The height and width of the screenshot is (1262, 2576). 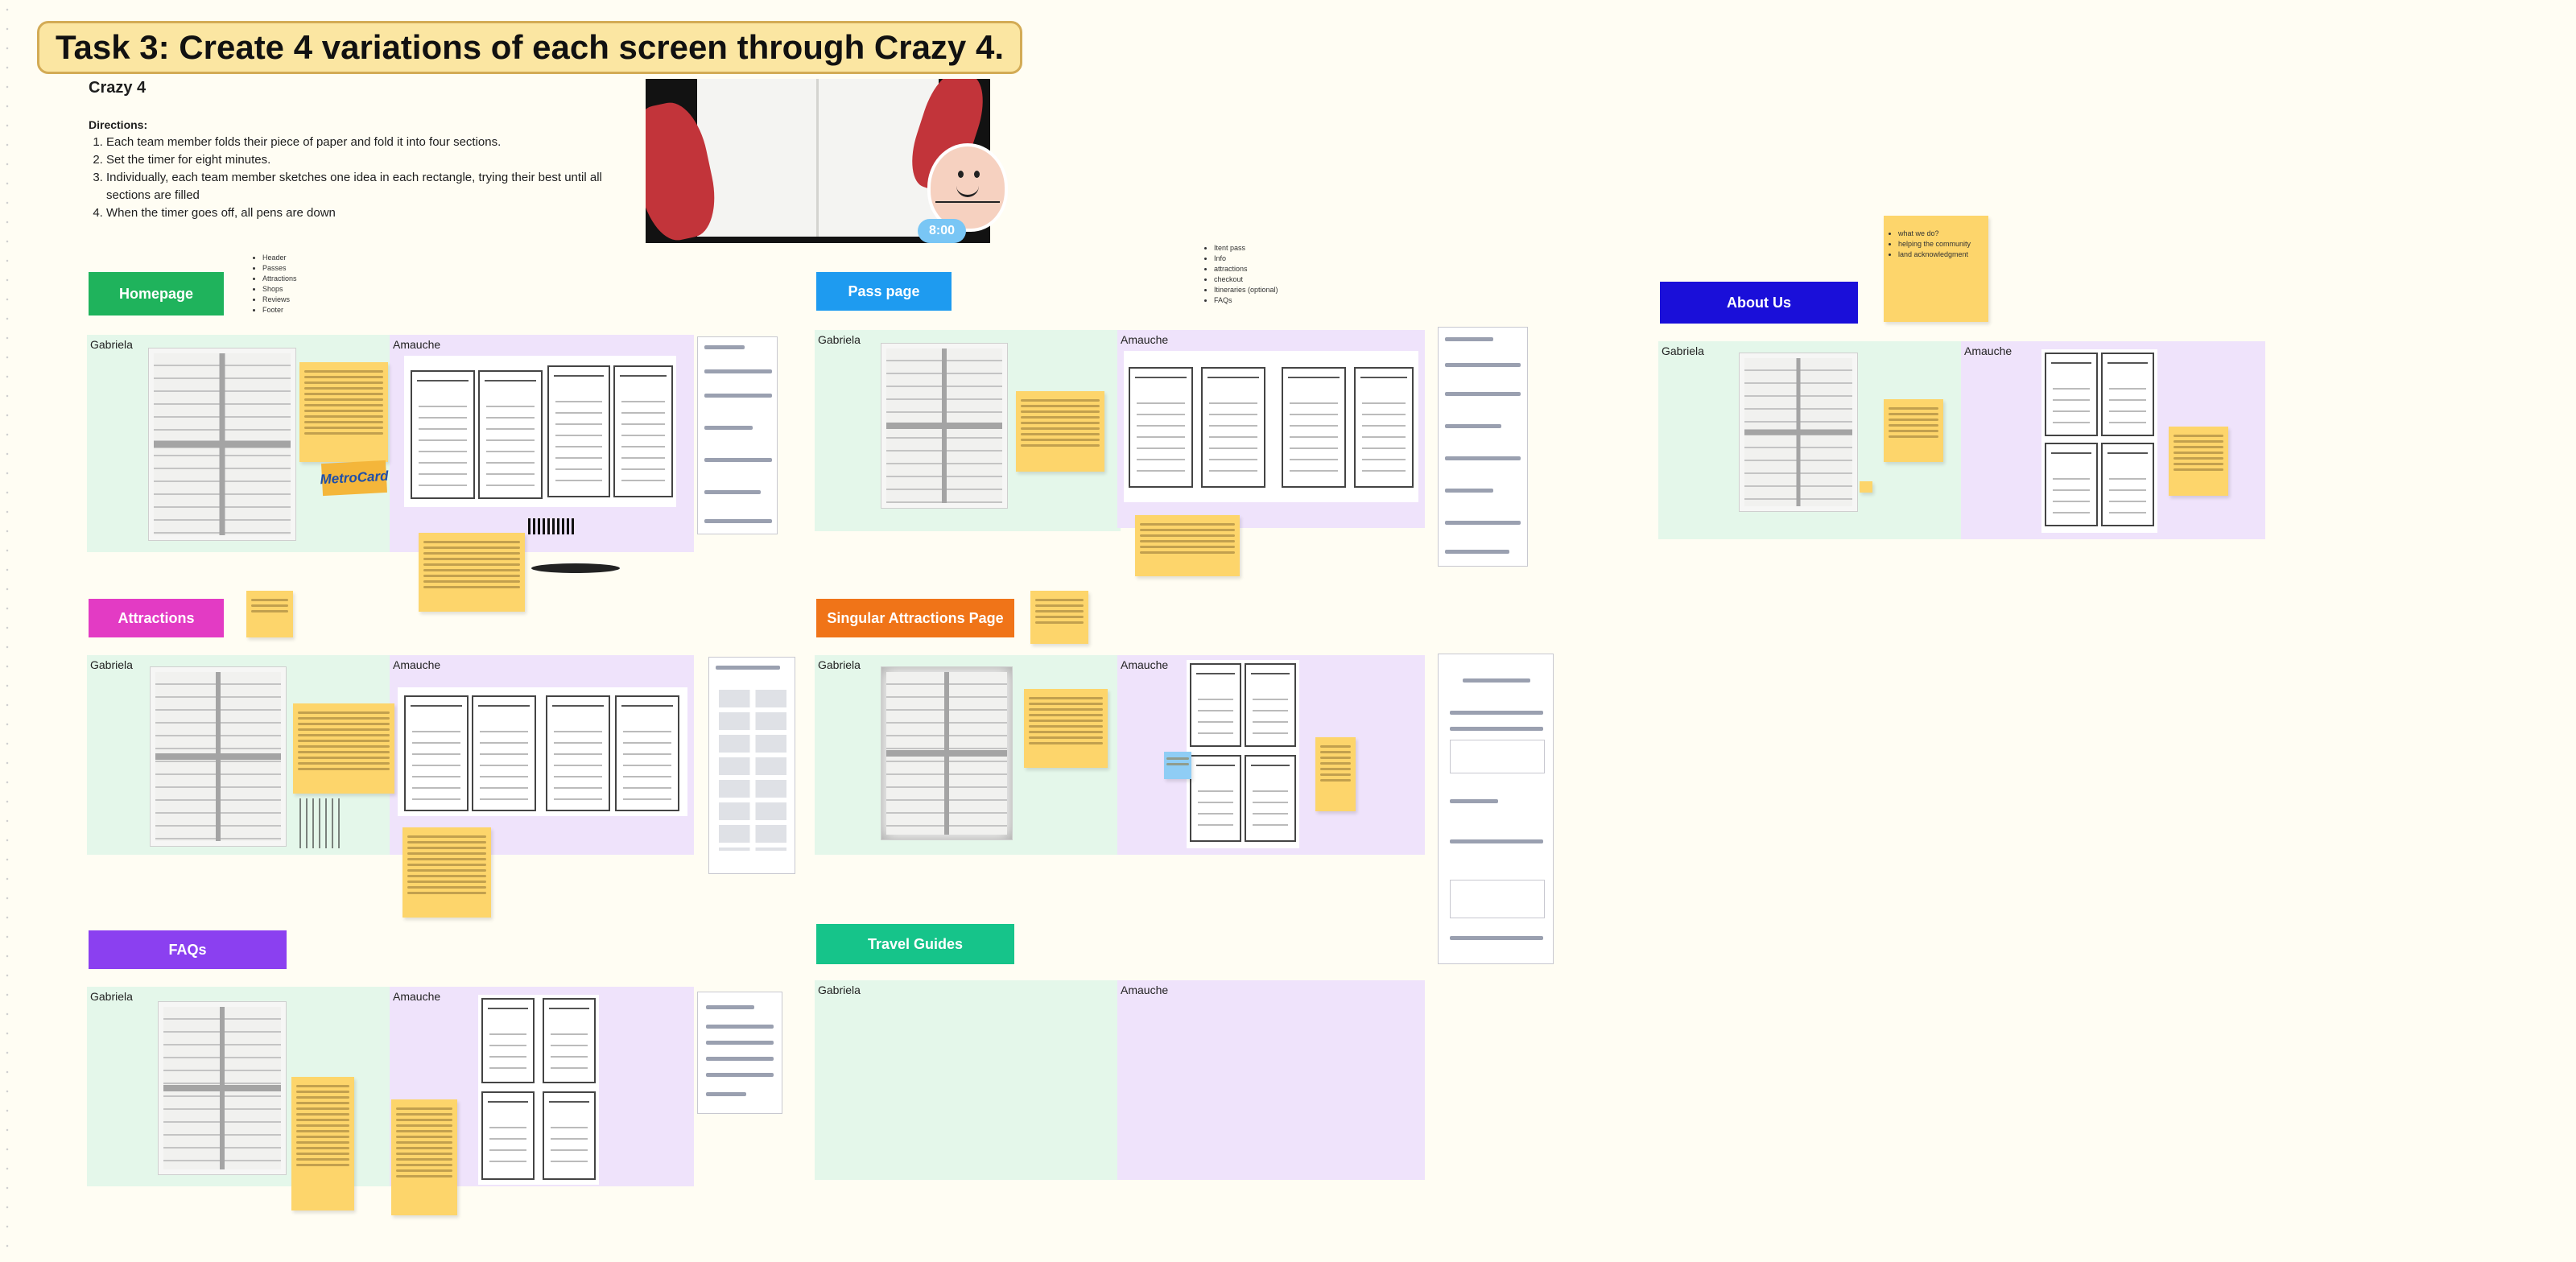 What do you see at coordinates (1496, 809) in the screenshot?
I see `singular-digital-wireframe` at bounding box center [1496, 809].